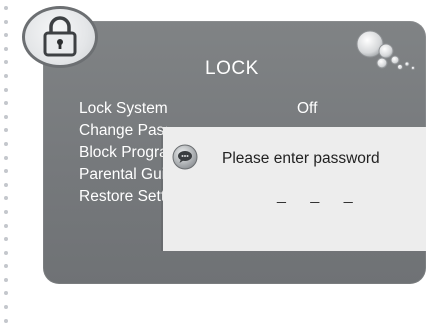  I want to click on speech-bubble-icon, so click(185, 157).